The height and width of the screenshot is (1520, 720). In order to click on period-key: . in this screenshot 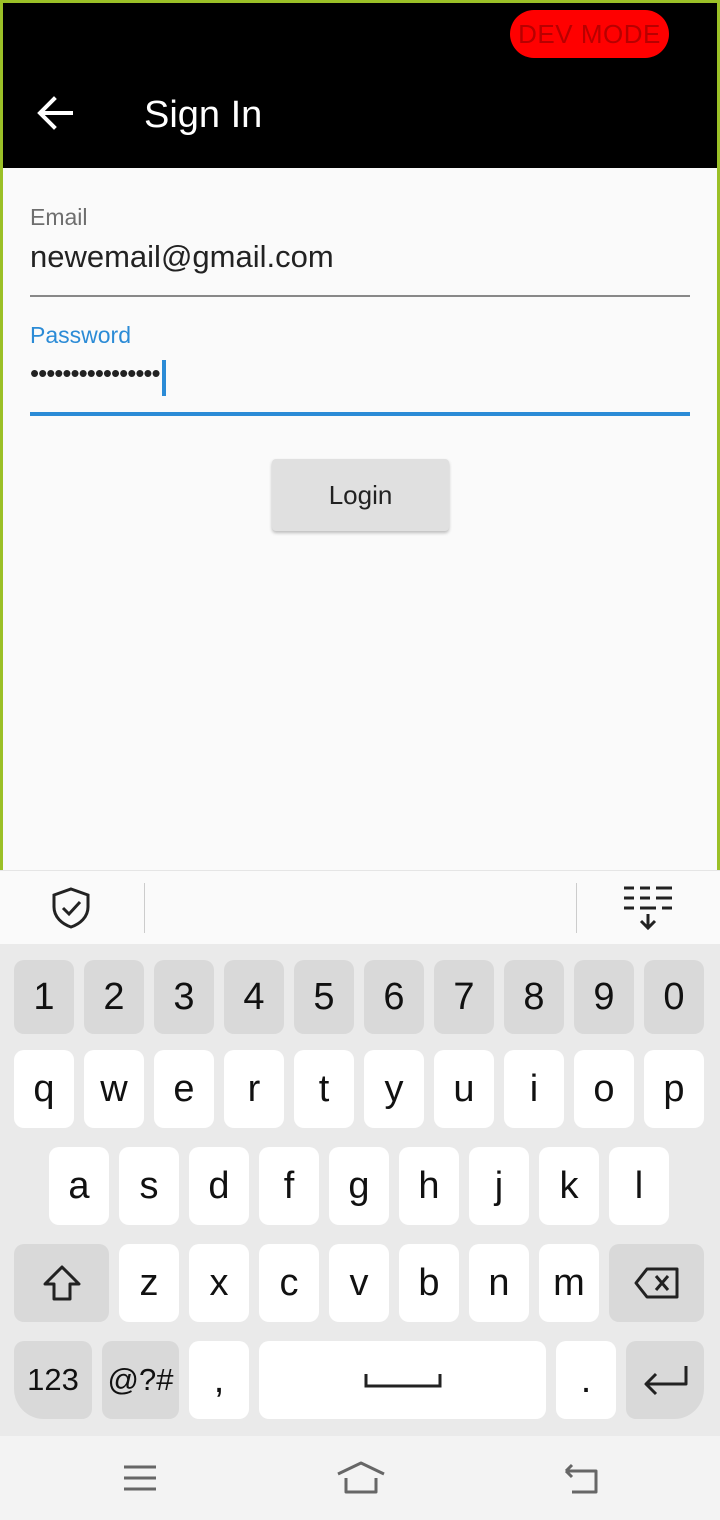, I will do `click(586, 1380)`.